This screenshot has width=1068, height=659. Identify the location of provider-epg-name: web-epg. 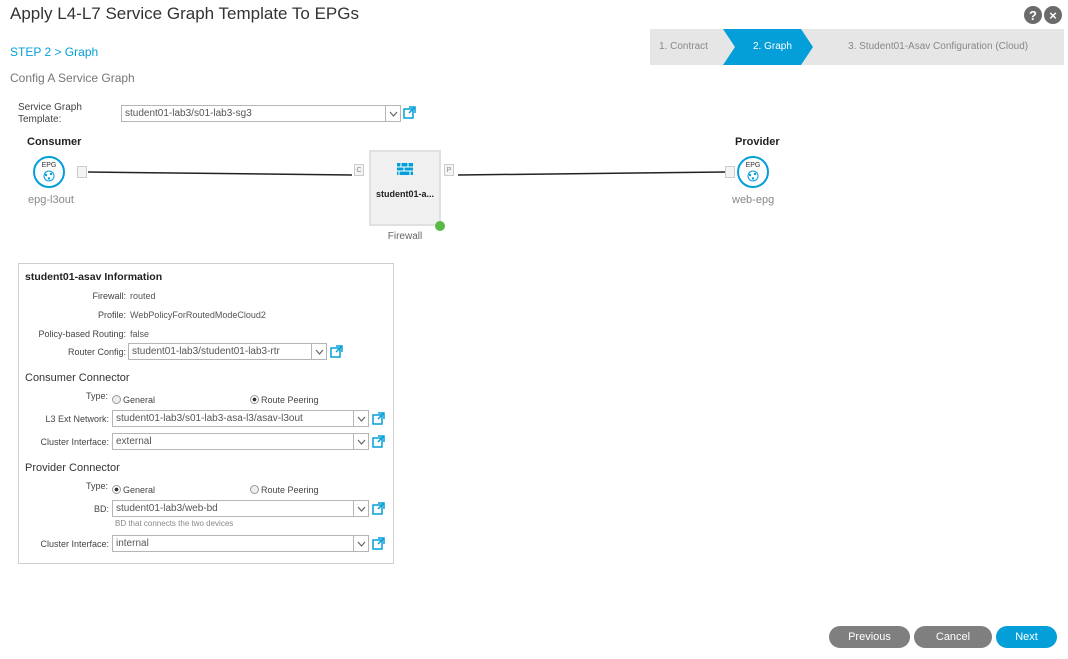
(753, 200).